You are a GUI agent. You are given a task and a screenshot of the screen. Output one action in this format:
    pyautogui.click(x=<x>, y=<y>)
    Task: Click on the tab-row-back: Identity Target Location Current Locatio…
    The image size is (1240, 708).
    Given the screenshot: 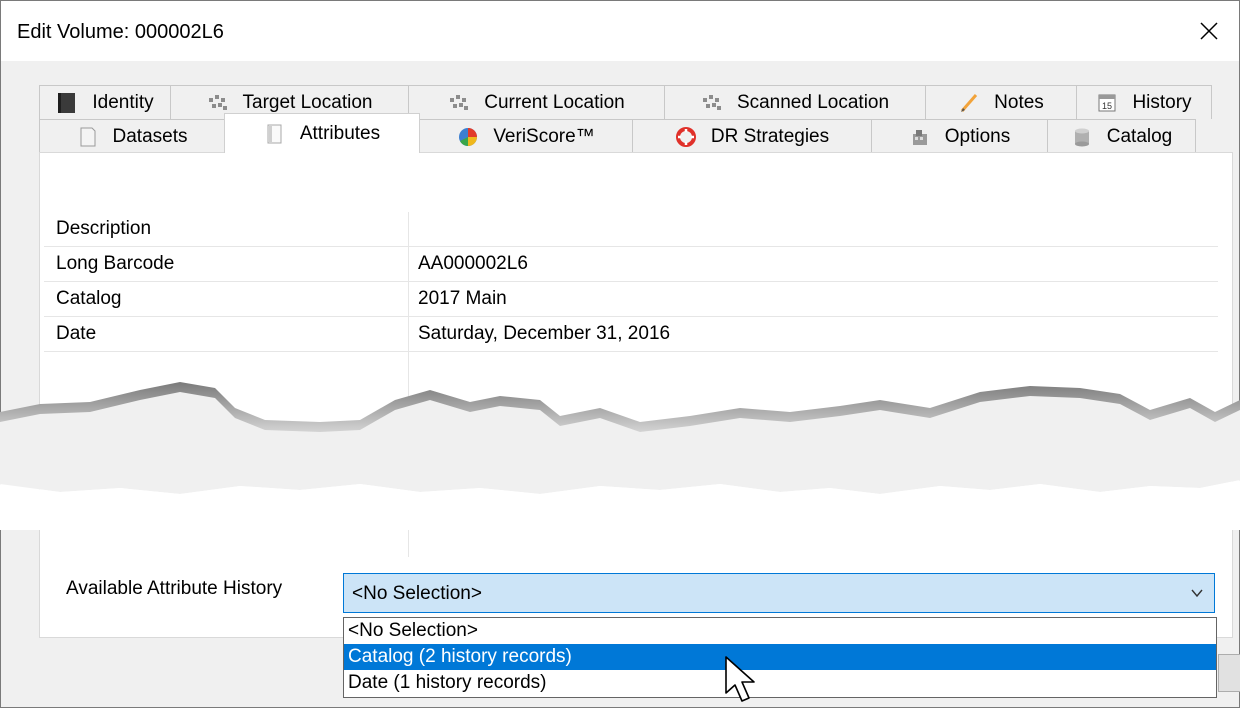 What is the action you would take?
    pyautogui.click(x=625, y=102)
    